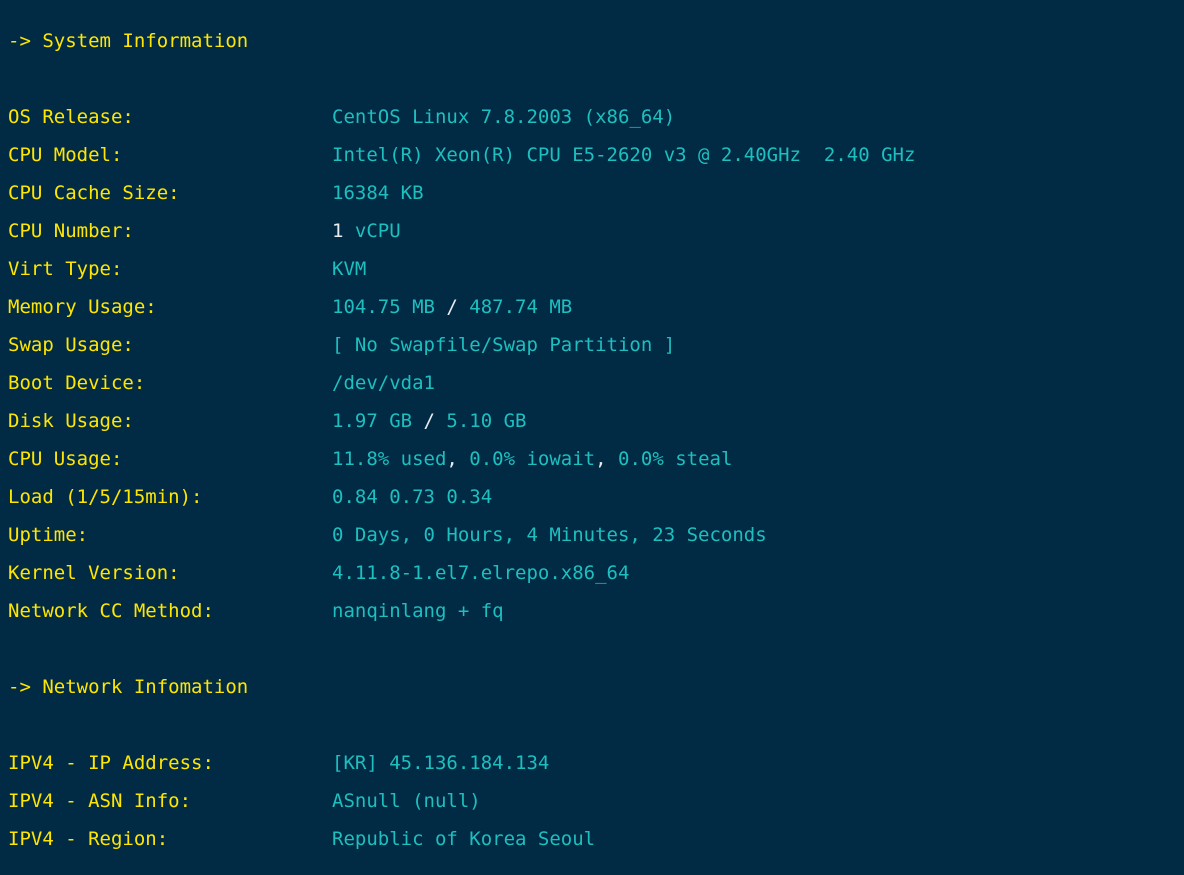 Image resolution: width=1184 pixels, height=875 pixels. Describe the element at coordinates (515, 307) in the screenshot. I see `memory-total: 487.74 MB` at that location.